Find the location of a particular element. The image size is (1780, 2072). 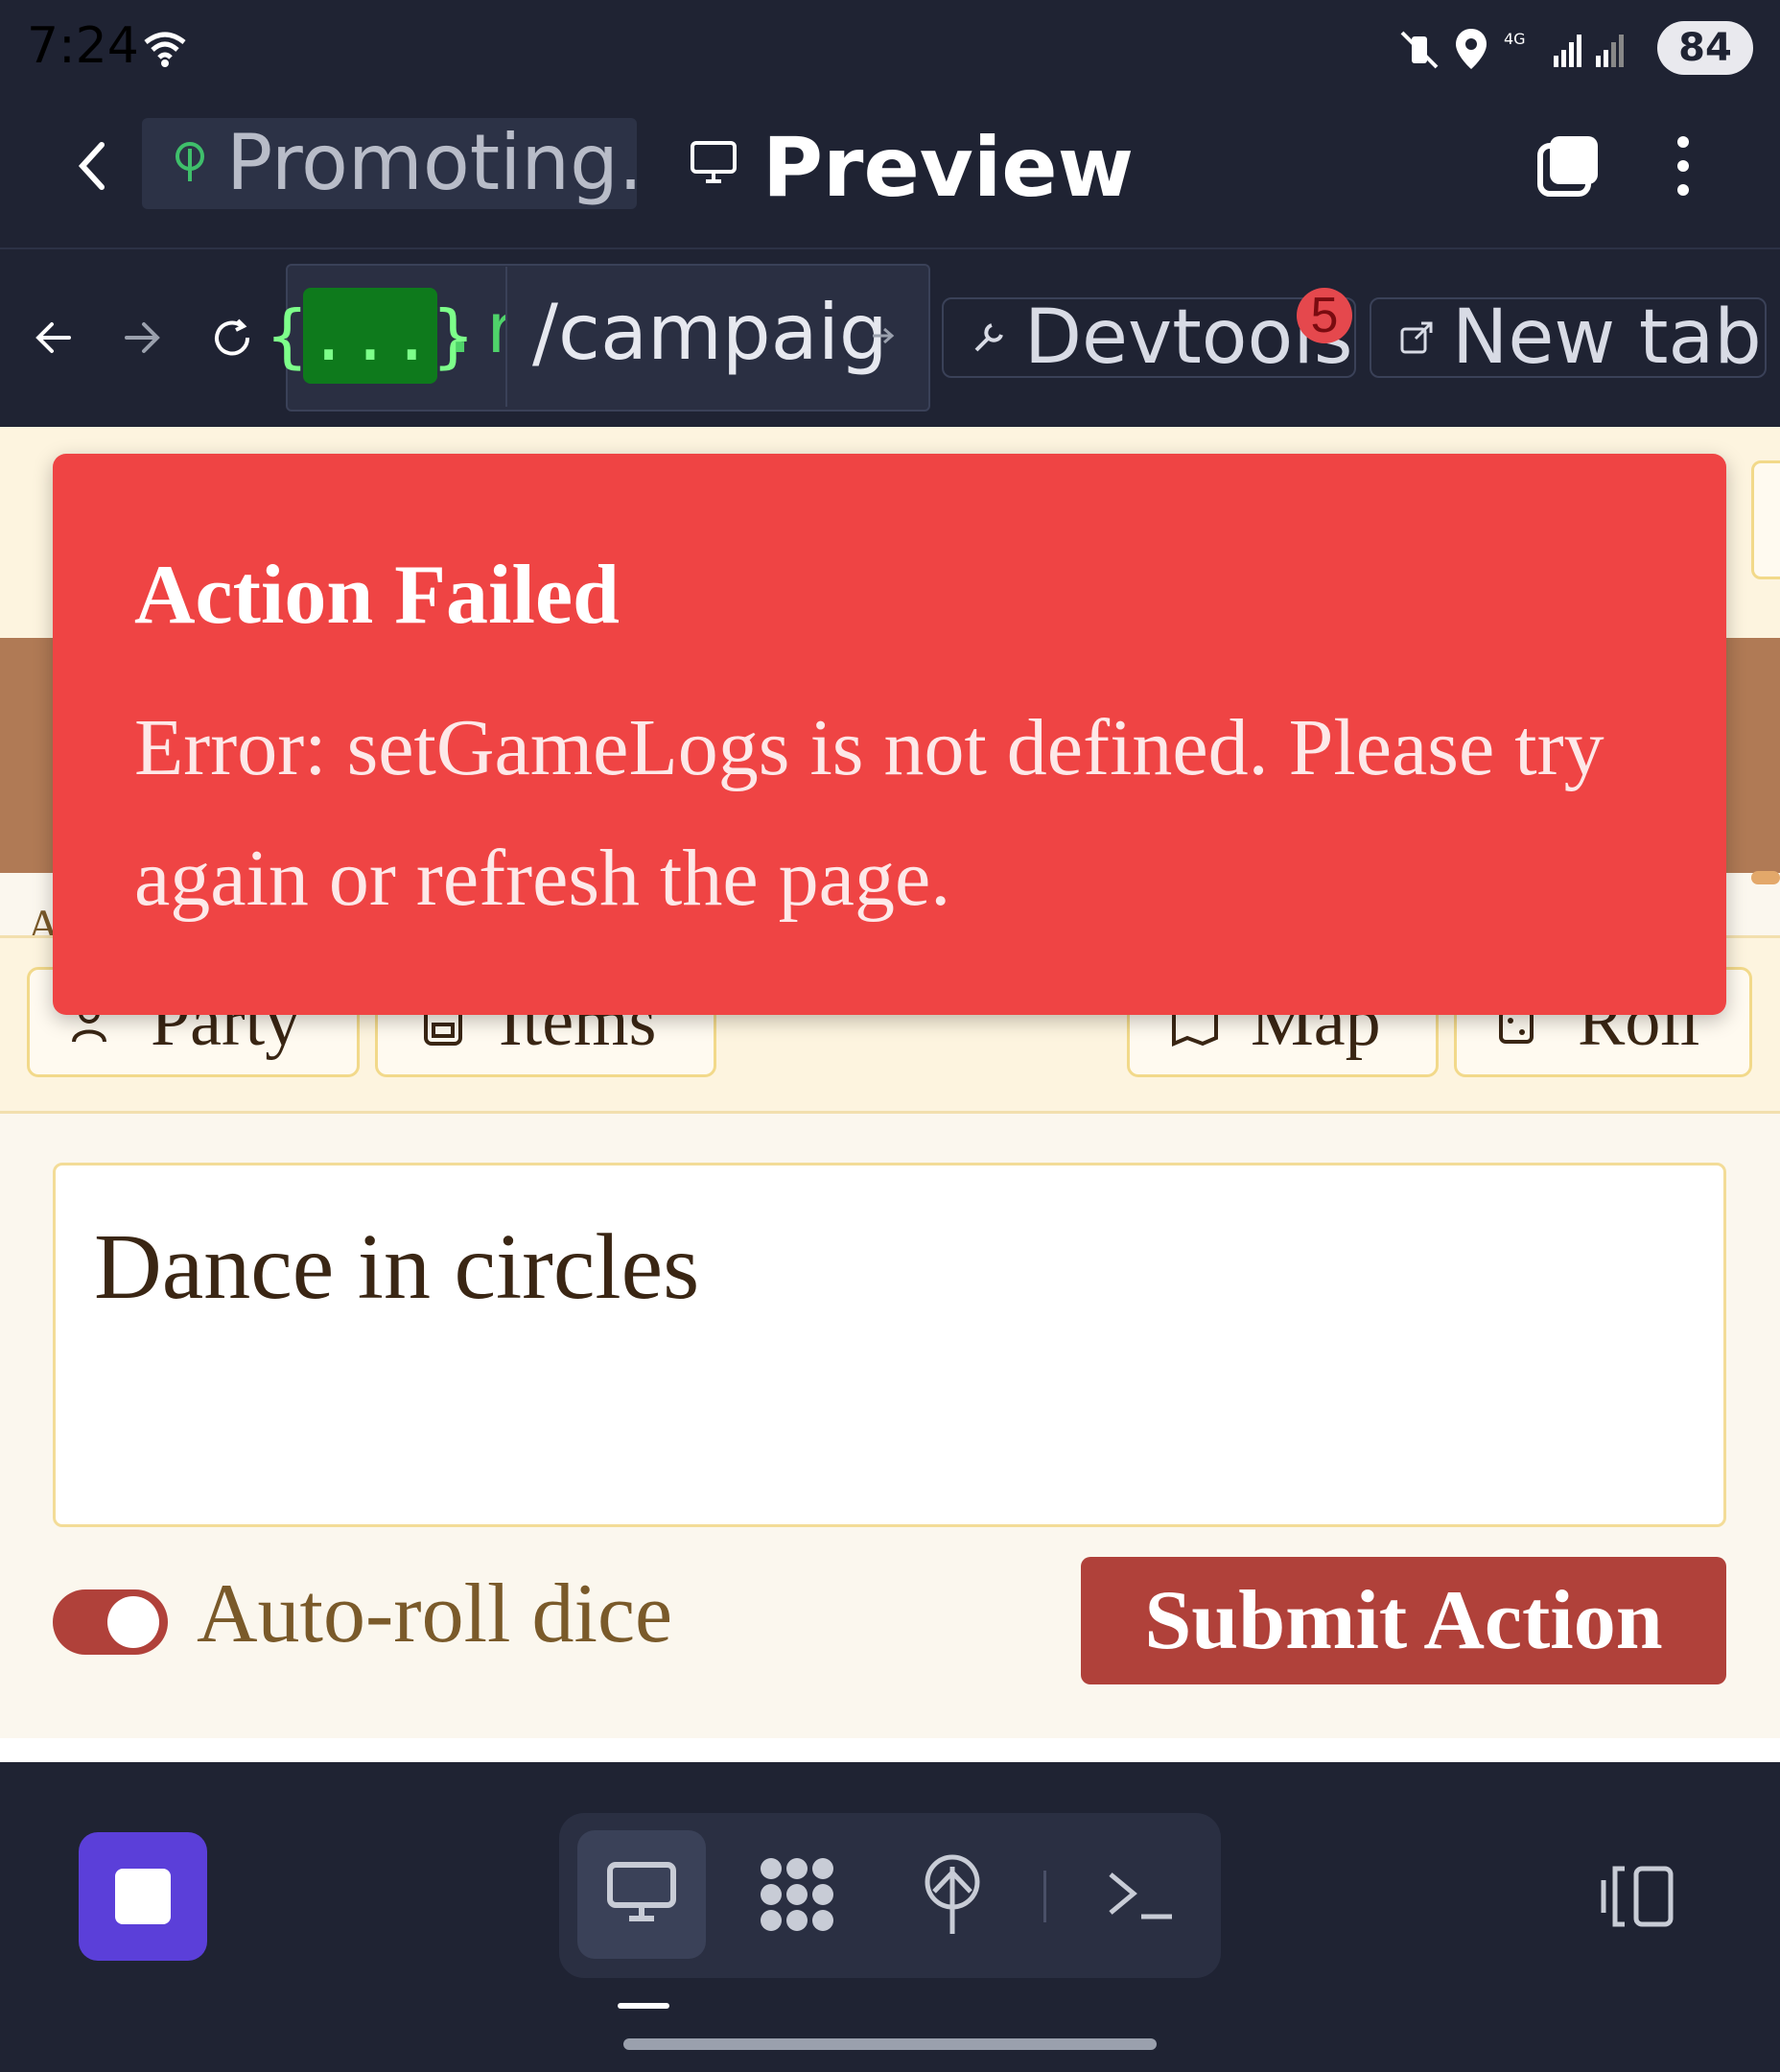

workspace-grid-icon is located at coordinates (797, 1894).